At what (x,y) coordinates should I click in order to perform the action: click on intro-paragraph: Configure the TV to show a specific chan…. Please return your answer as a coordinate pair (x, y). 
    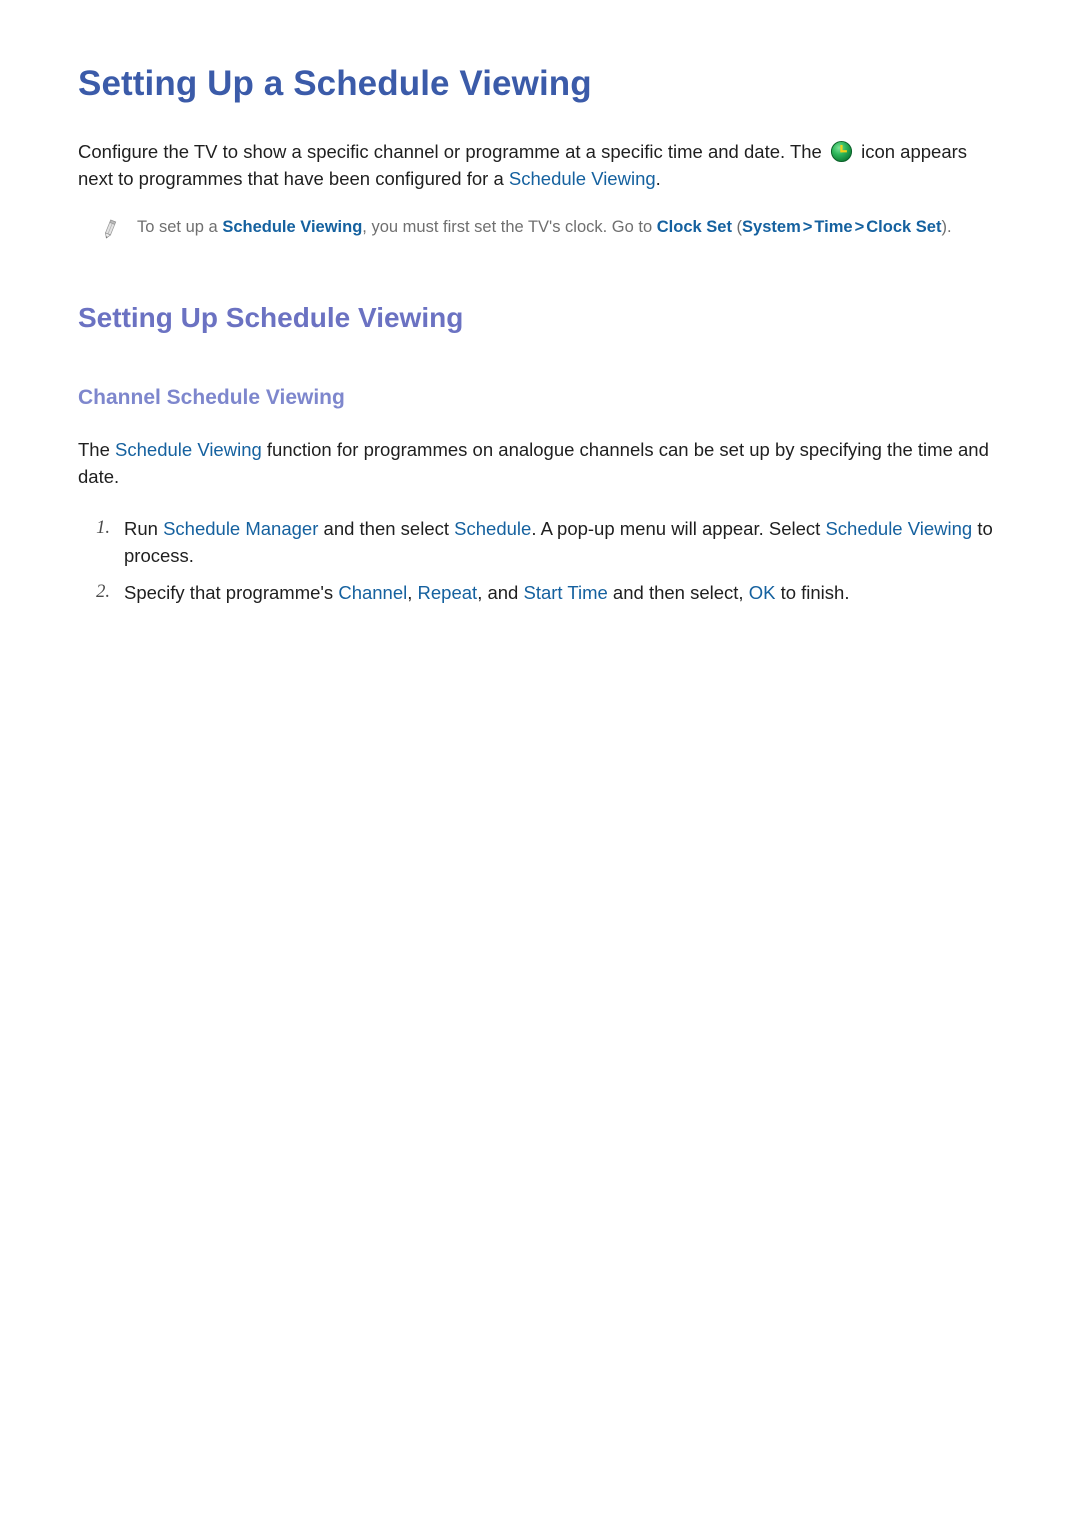
    Looking at the image, I should click on (540, 149).